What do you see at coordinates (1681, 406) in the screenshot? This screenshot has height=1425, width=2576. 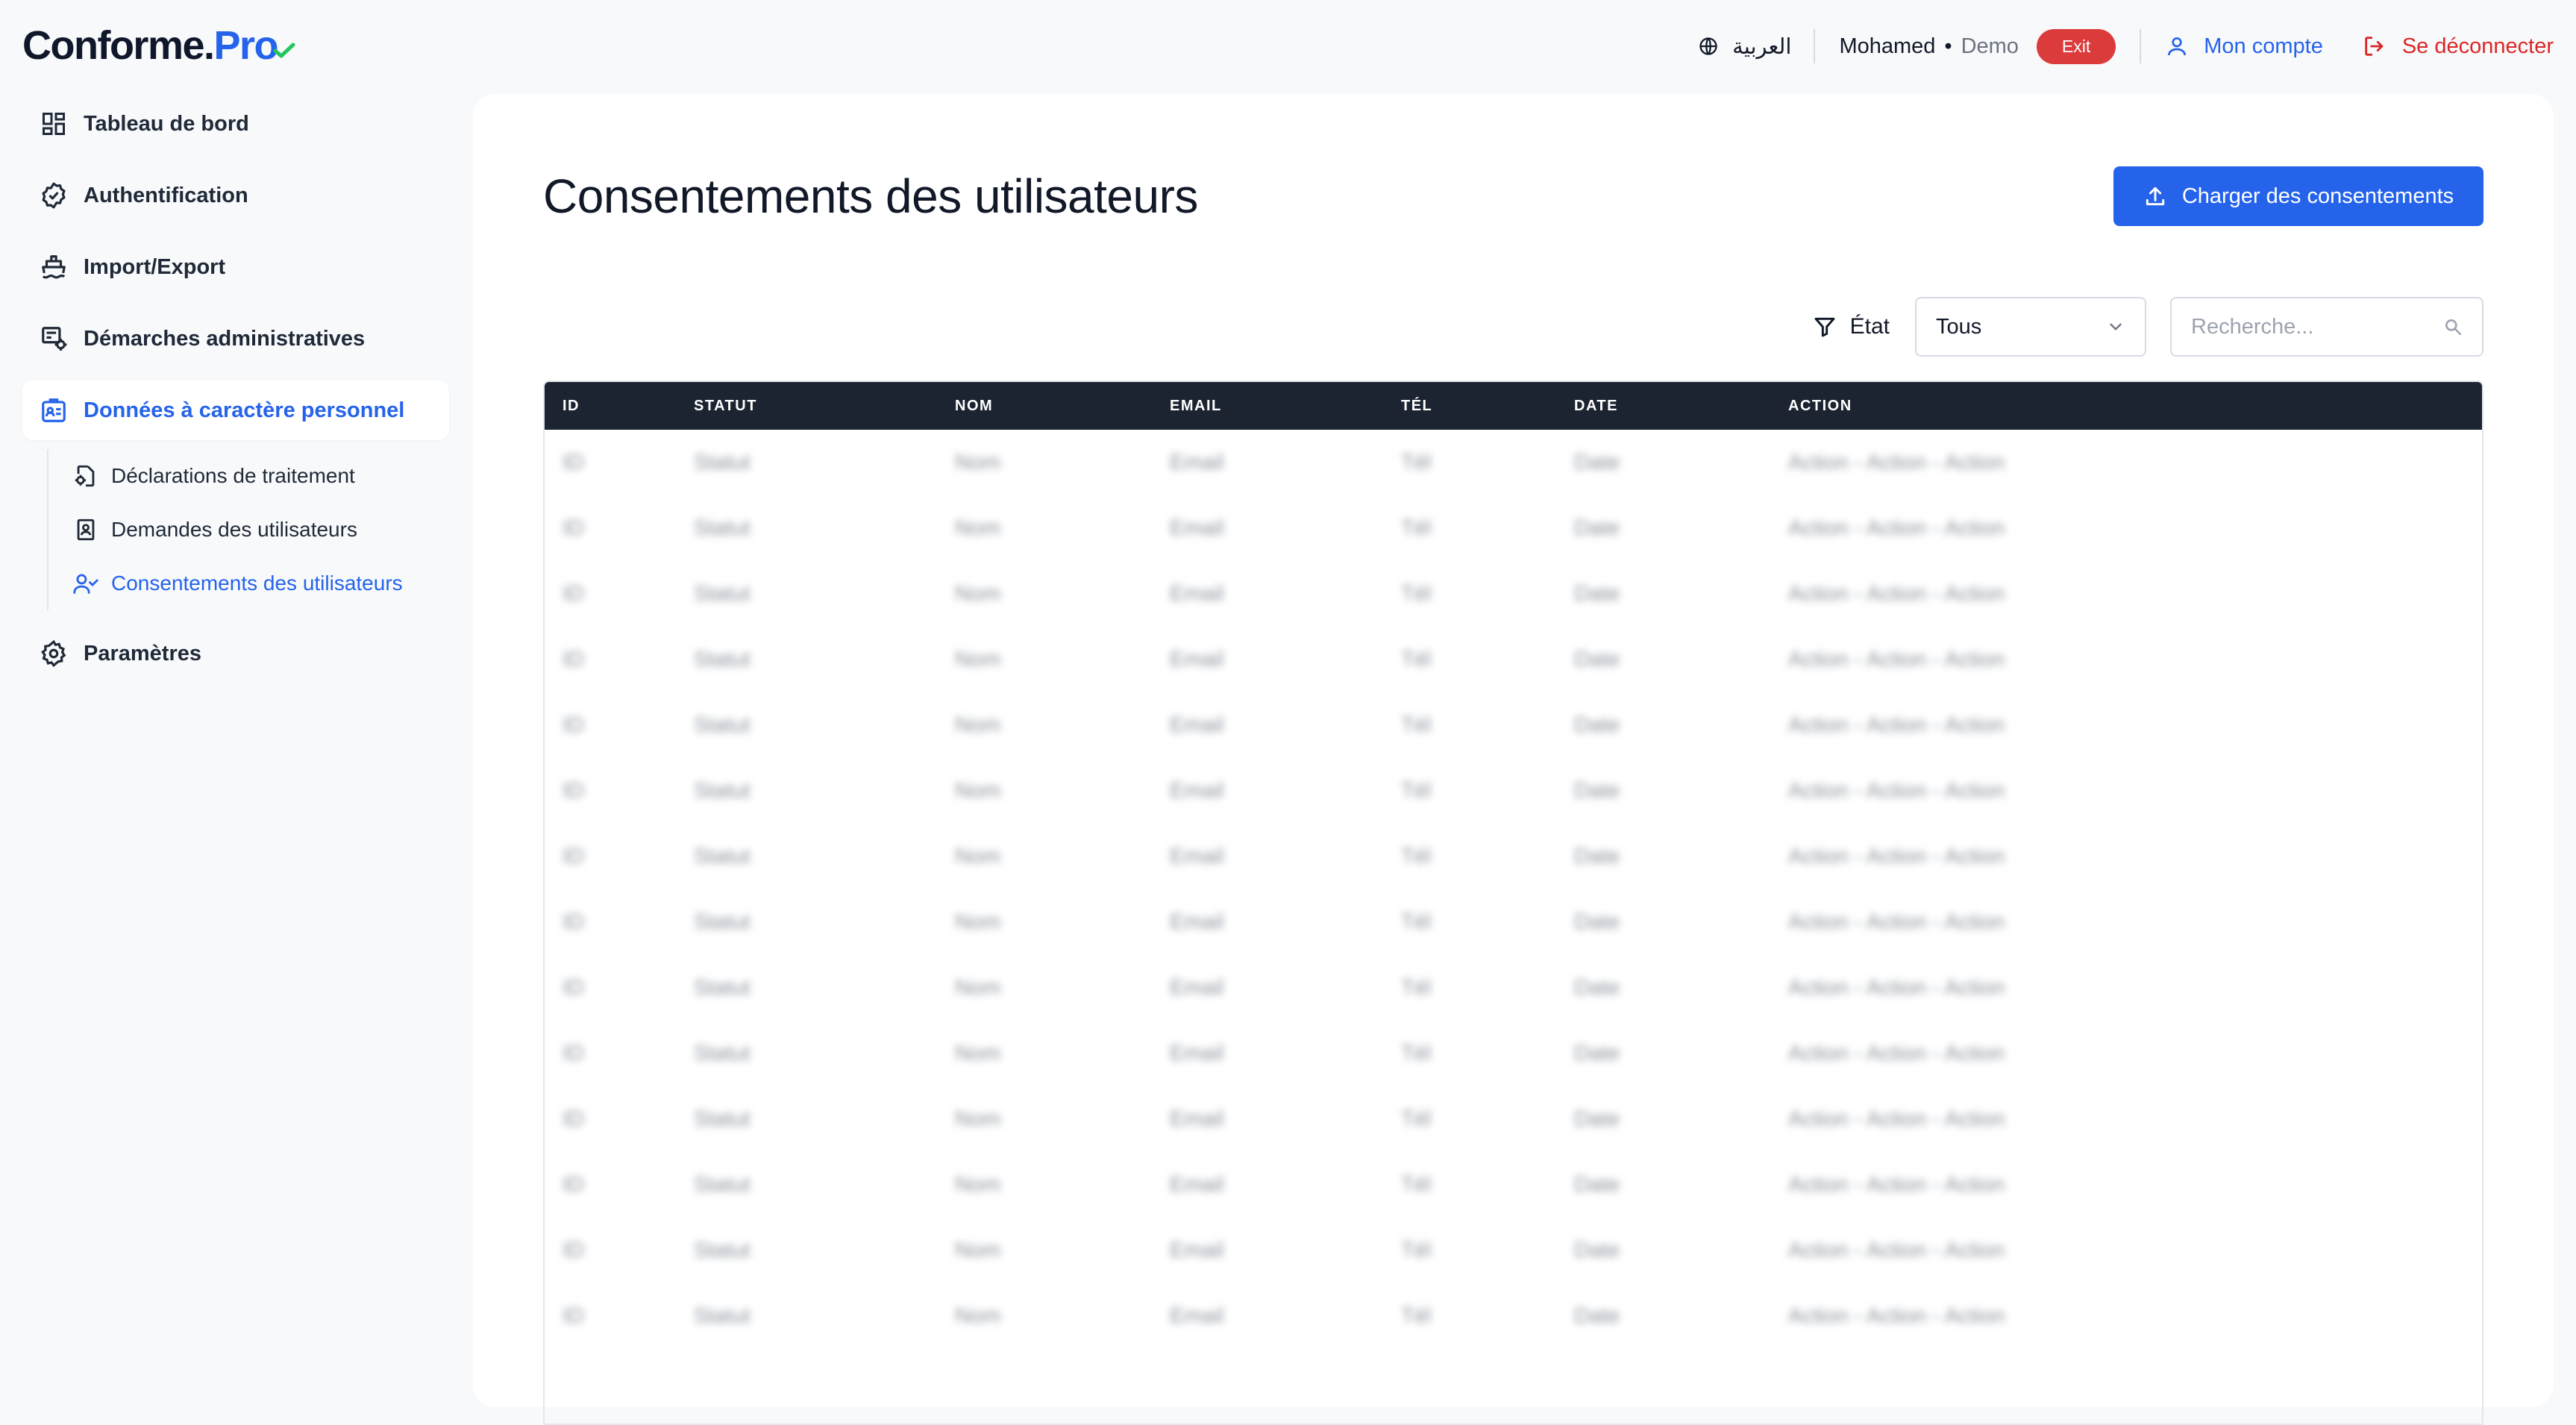 I see `column-header-date: DATE` at bounding box center [1681, 406].